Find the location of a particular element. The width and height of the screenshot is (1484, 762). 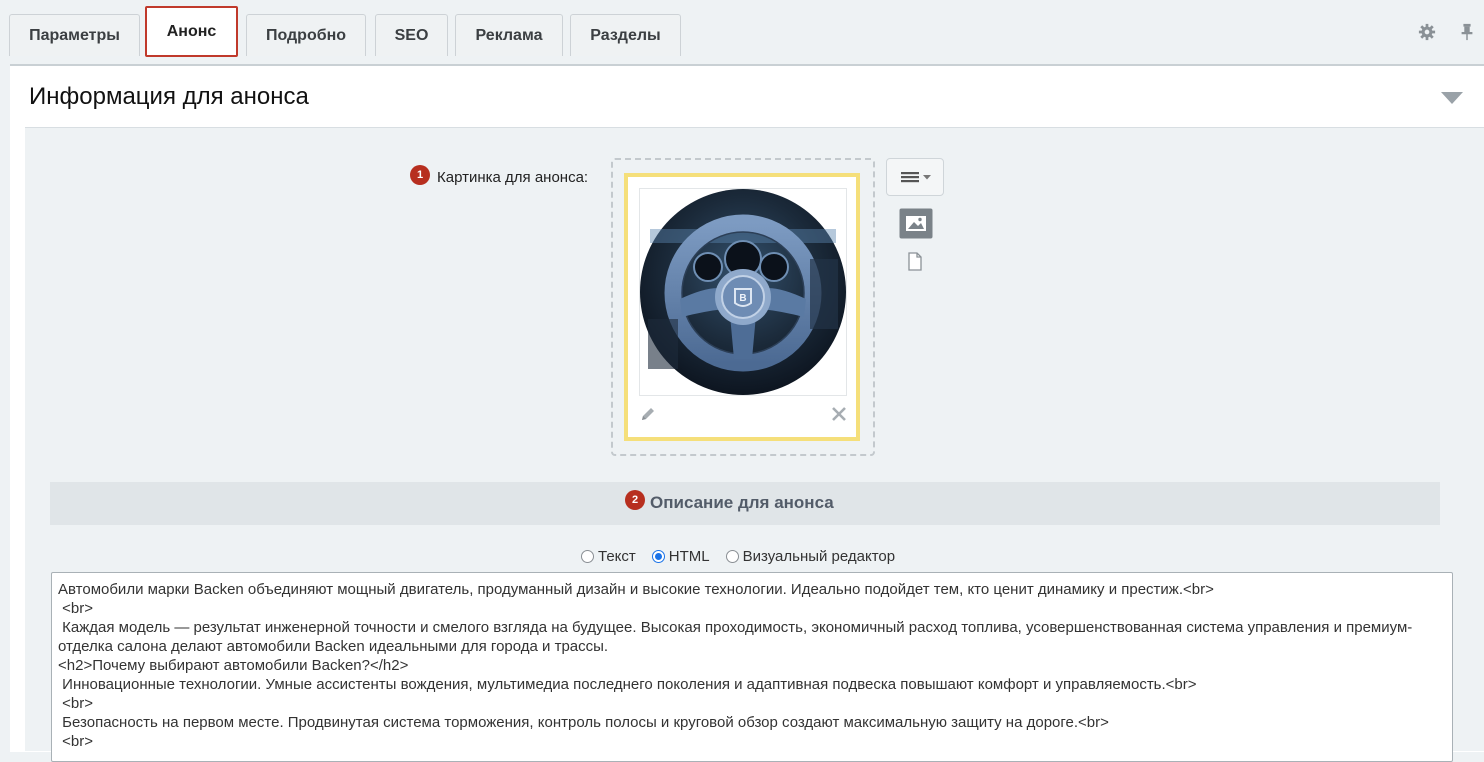

tab-label: Подробно is located at coordinates (306, 35).